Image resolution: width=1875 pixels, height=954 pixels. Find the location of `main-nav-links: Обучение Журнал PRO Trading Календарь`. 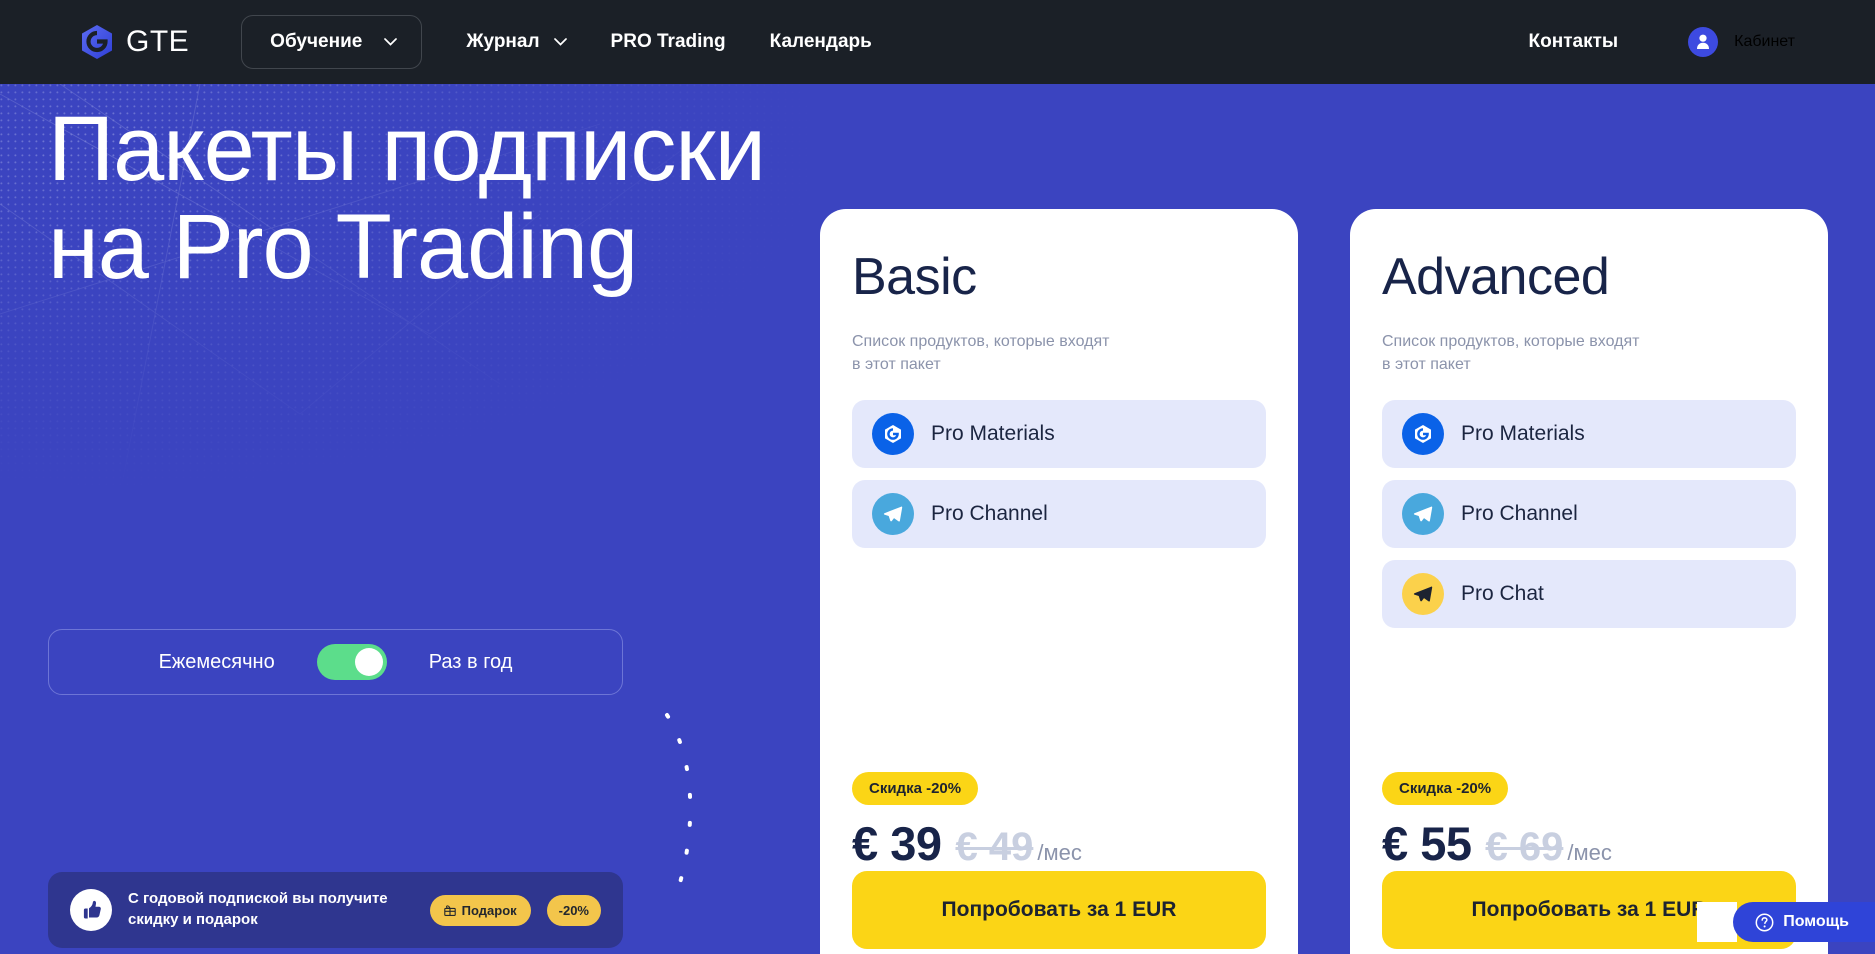

main-nav-links: Обучение Журнал PRO Trading Календарь is located at coordinates (556, 42).